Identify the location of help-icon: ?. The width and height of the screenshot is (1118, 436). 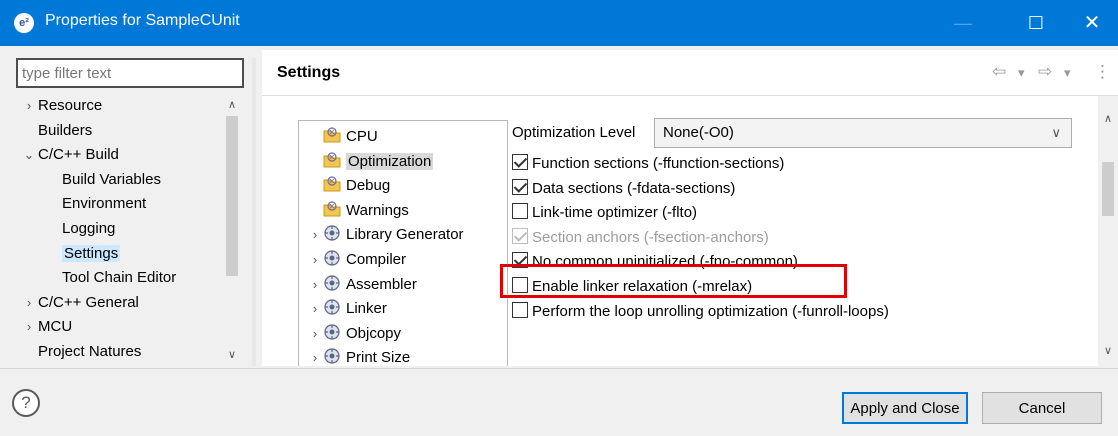
(26, 403).